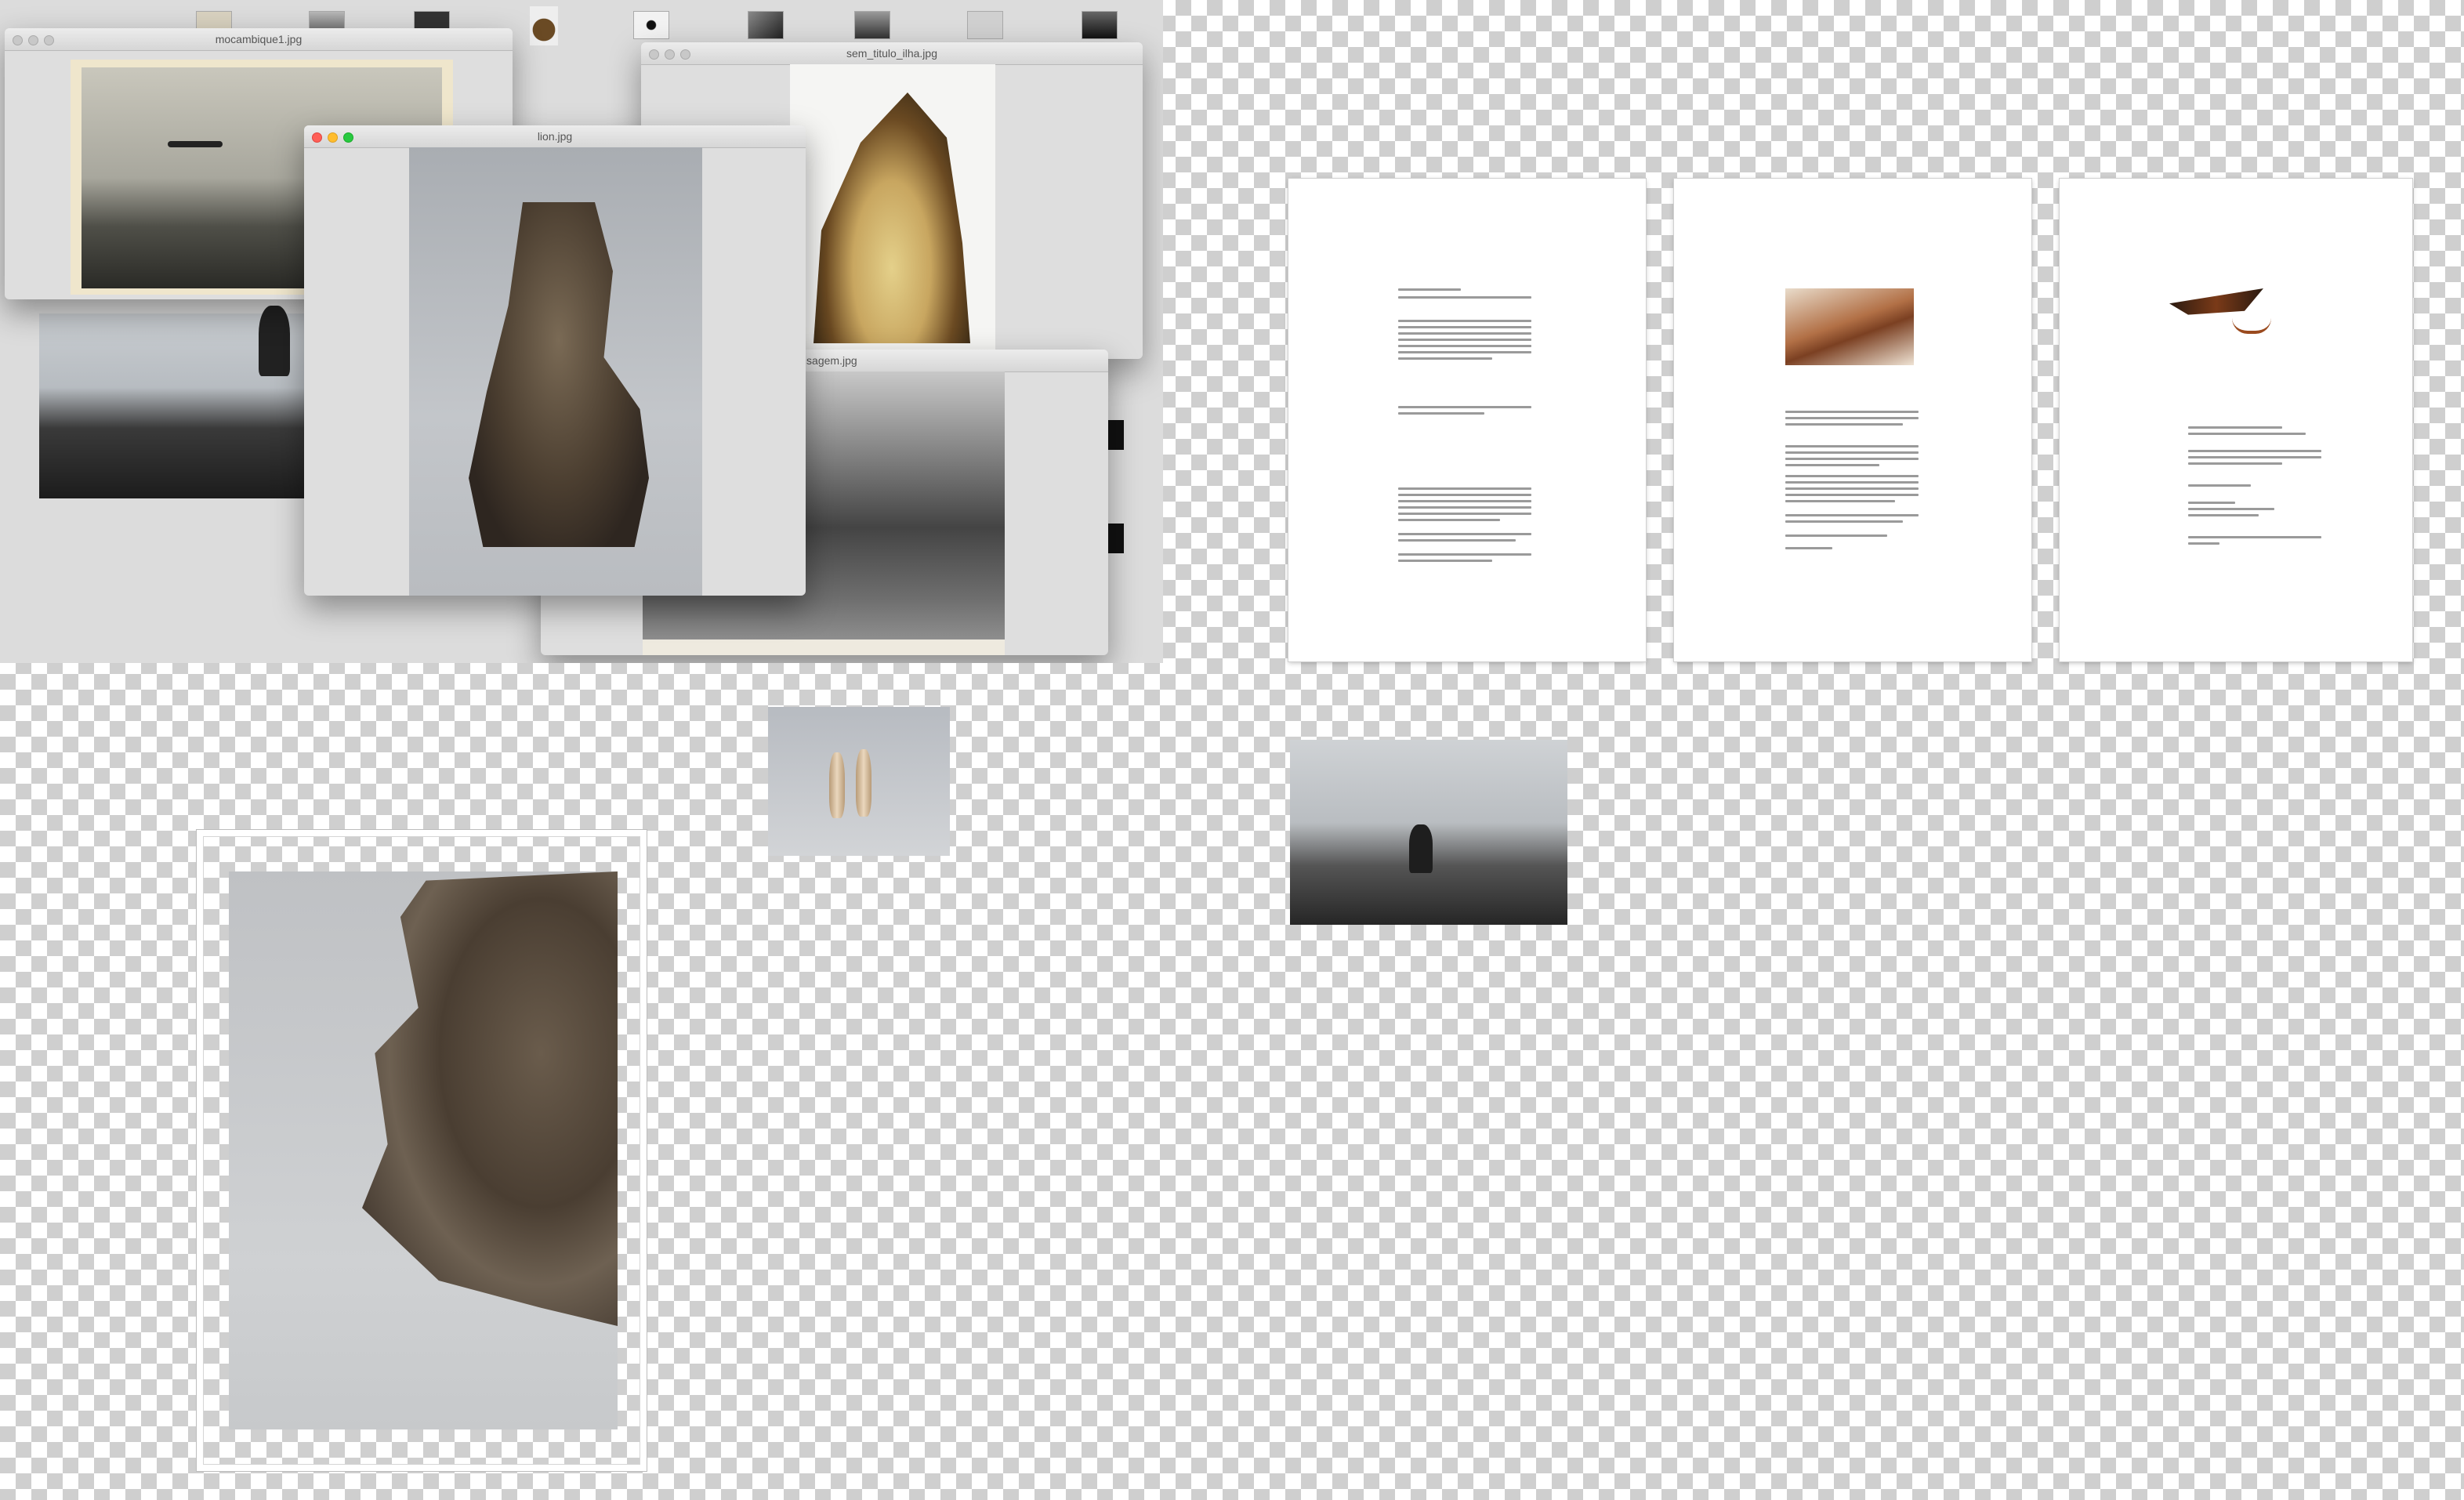 The width and height of the screenshot is (2464, 1500). What do you see at coordinates (893, 211) in the screenshot?
I see `rock-carving-photo` at bounding box center [893, 211].